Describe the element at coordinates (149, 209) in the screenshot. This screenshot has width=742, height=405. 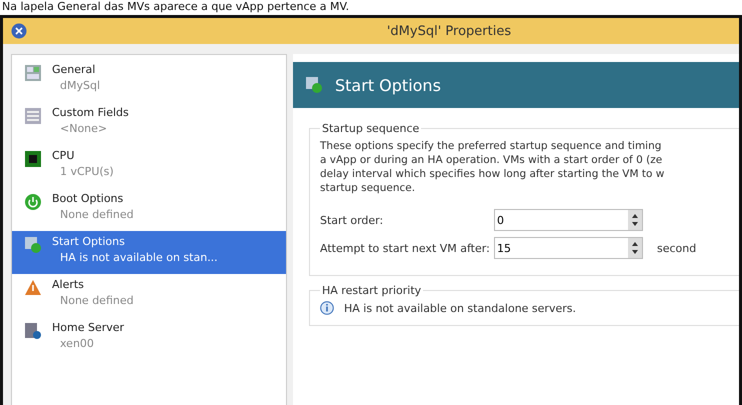
I see `sidebar-item: Boot Options None defined` at that location.